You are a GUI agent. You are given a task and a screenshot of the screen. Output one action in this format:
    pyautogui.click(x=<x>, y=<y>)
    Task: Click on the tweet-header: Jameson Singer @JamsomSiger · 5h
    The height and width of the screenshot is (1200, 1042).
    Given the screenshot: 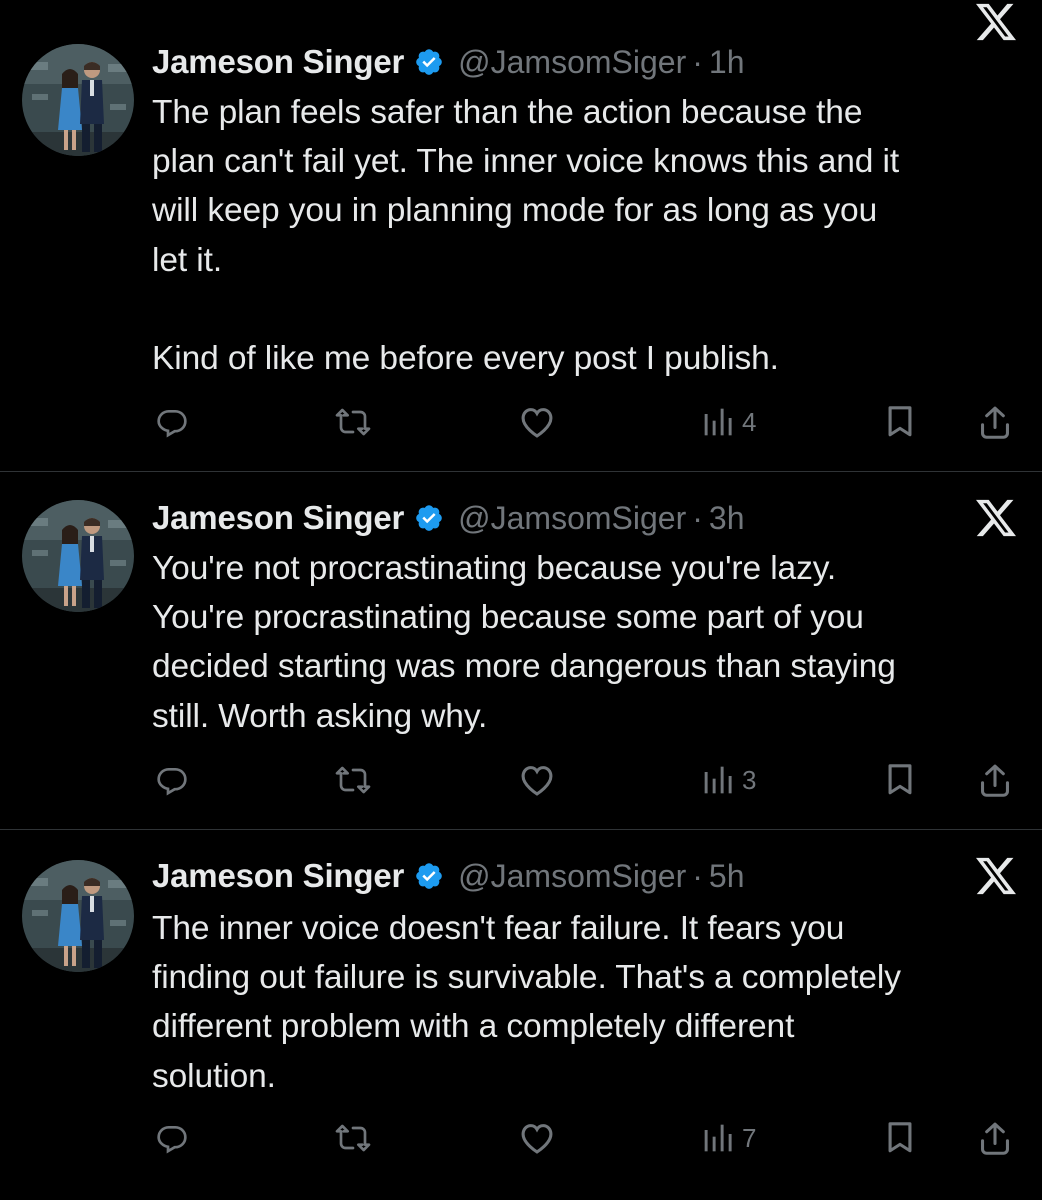 What is the action you would take?
    pyautogui.click(x=585, y=876)
    